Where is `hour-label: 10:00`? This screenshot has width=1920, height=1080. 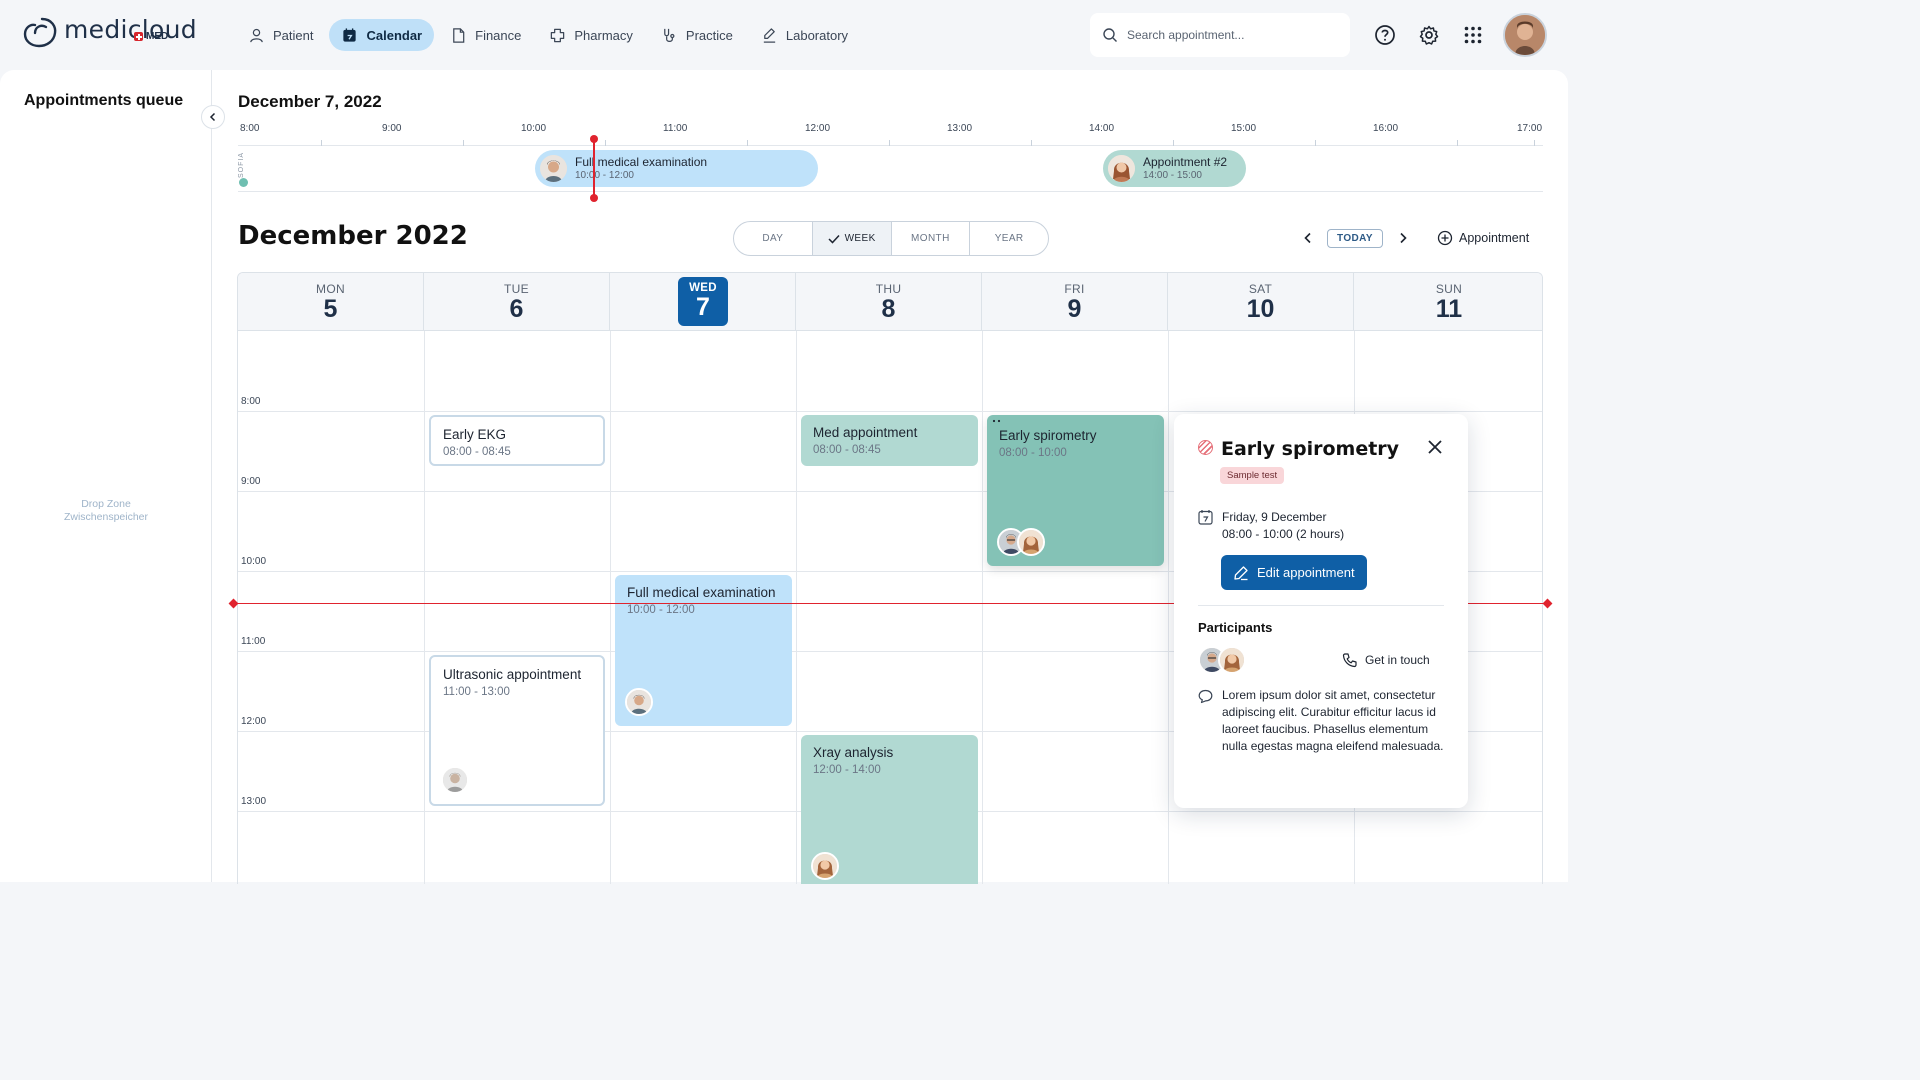 hour-label: 10:00 is located at coordinates (254, 561).